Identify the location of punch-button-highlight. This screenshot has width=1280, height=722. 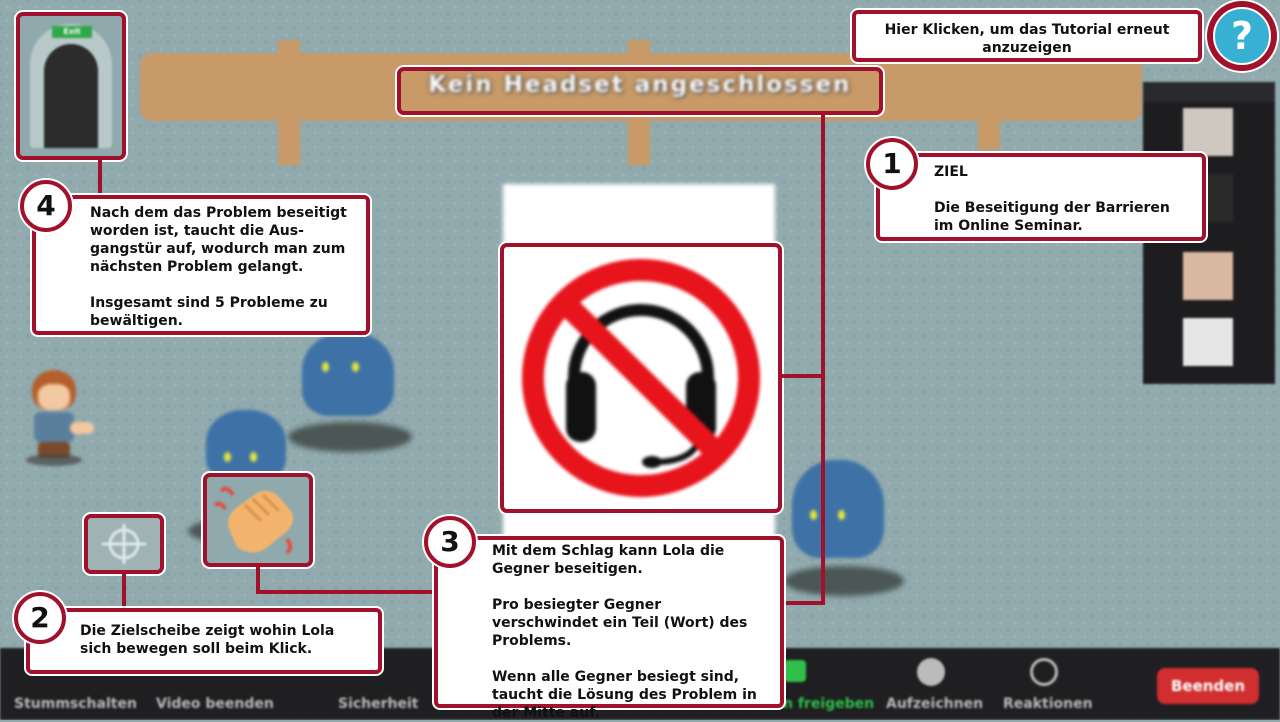
(258, 520).